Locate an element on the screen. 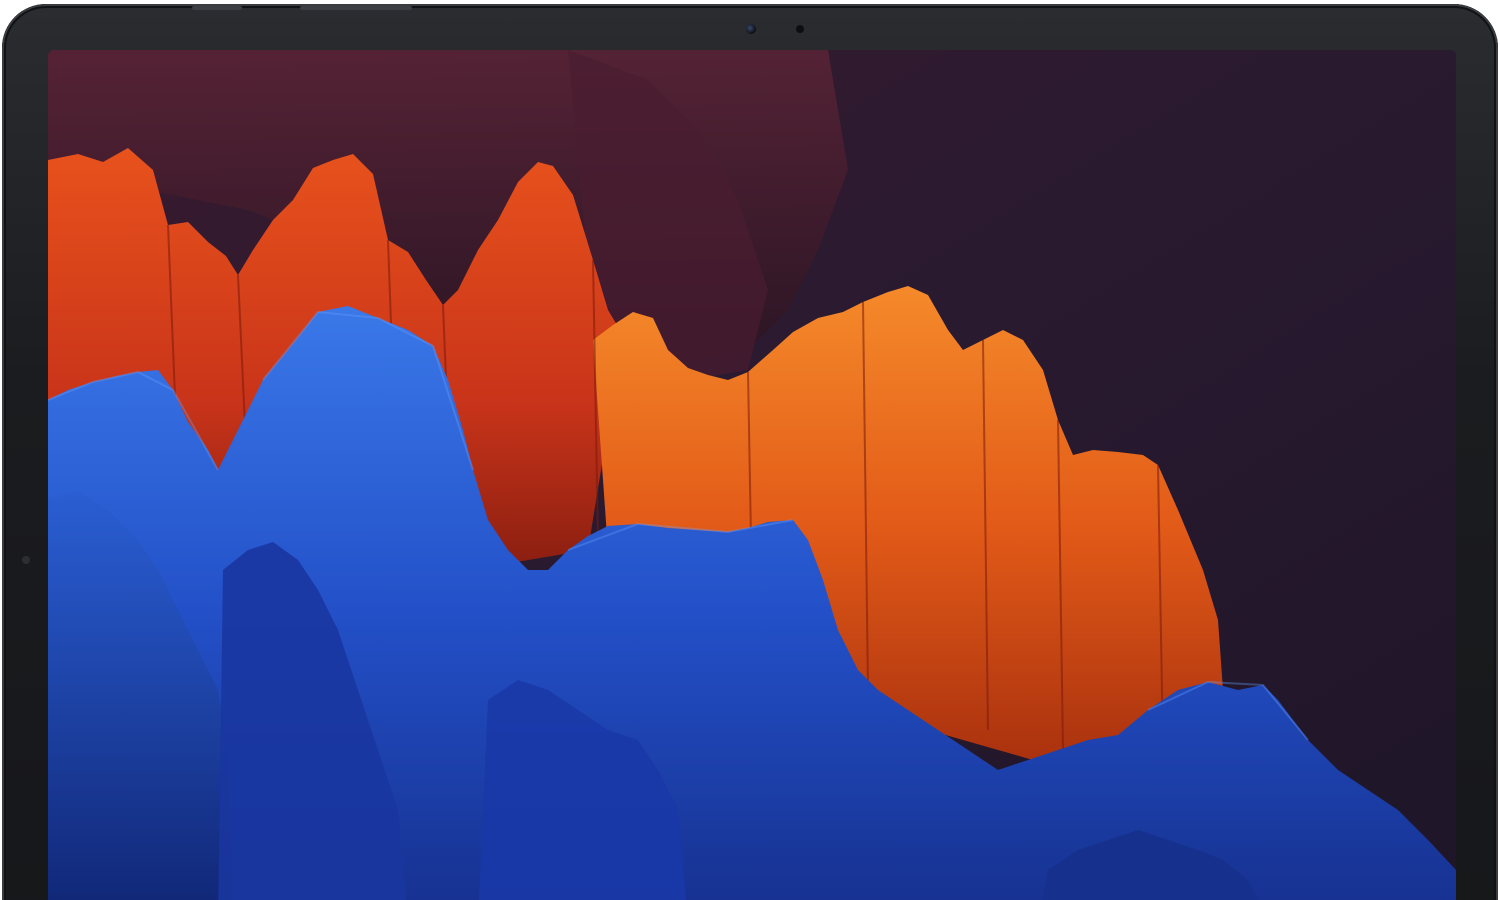 The width and height of the screenshot is (1500, 900). side-sensor-dot is located at coordinates (26, 560).